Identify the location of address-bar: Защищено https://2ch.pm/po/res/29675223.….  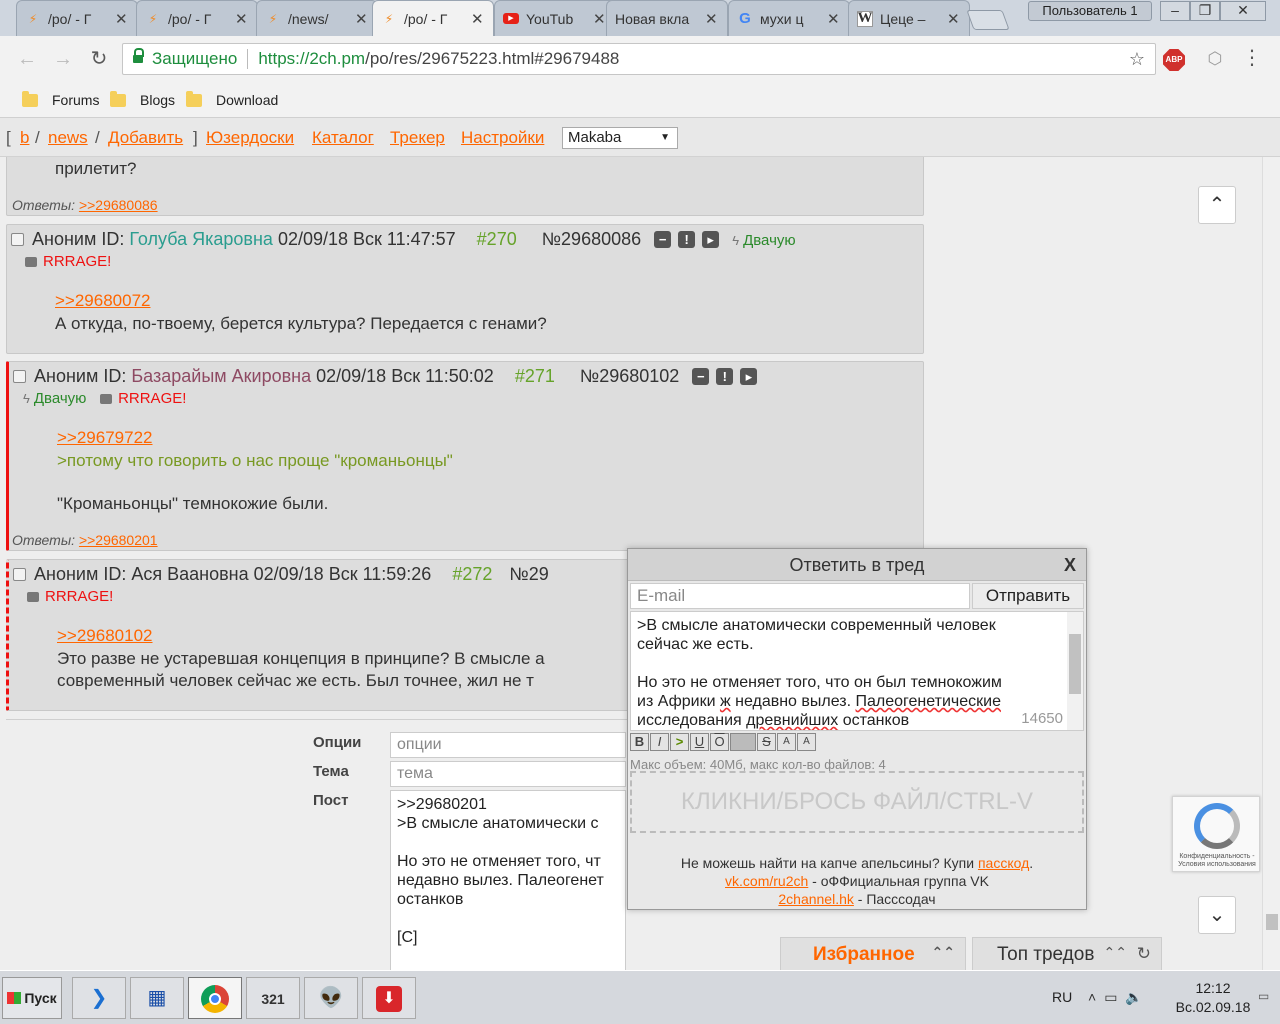
(639, 59).